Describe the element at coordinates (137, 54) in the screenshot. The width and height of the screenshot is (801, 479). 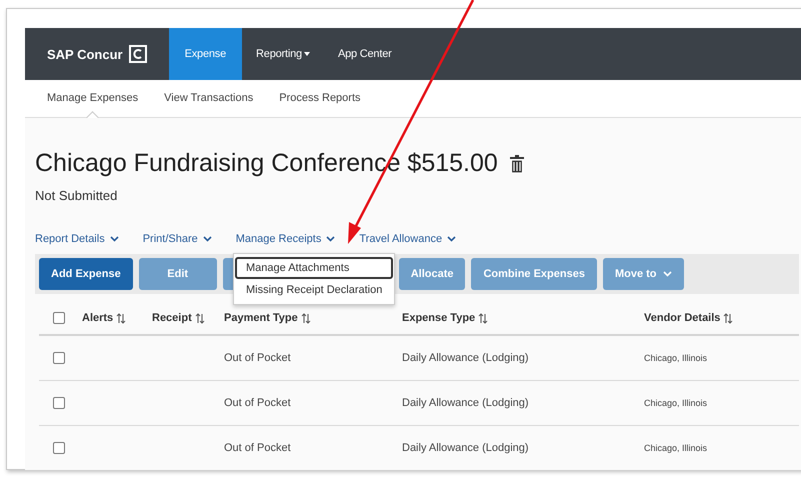
I see `logo-icon` at that location.